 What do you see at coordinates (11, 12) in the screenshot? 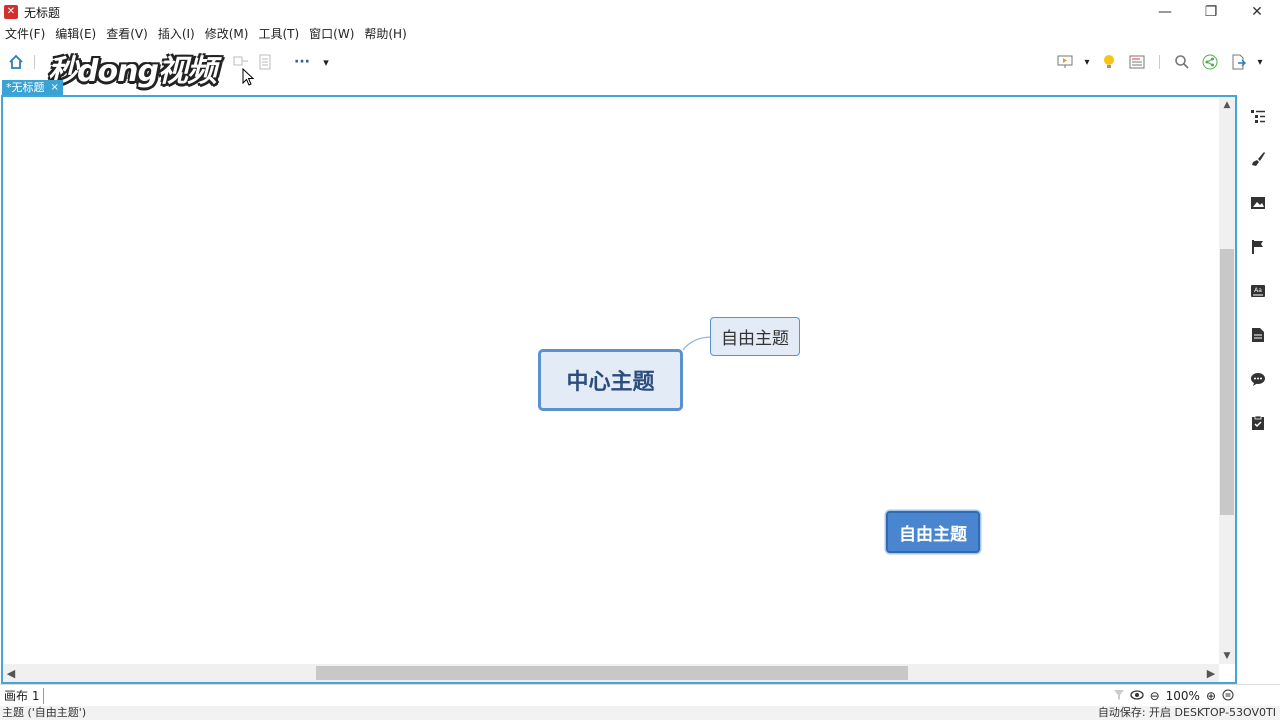
I see `app-logo-icon: ✕` at bounding box center [11, 12].